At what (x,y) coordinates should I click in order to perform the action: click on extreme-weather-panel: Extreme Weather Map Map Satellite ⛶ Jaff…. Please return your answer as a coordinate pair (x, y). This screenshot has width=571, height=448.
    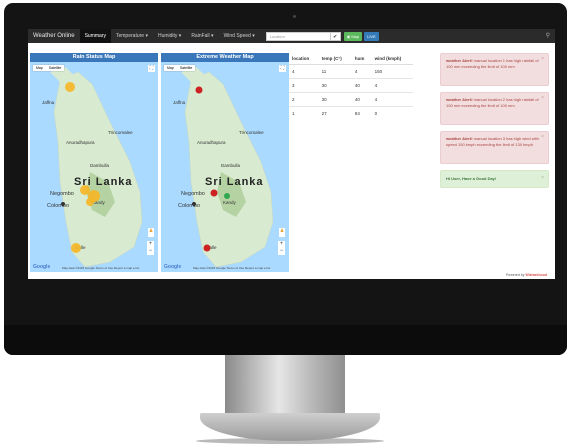
    Looking at the image, I should click on (225, 162).